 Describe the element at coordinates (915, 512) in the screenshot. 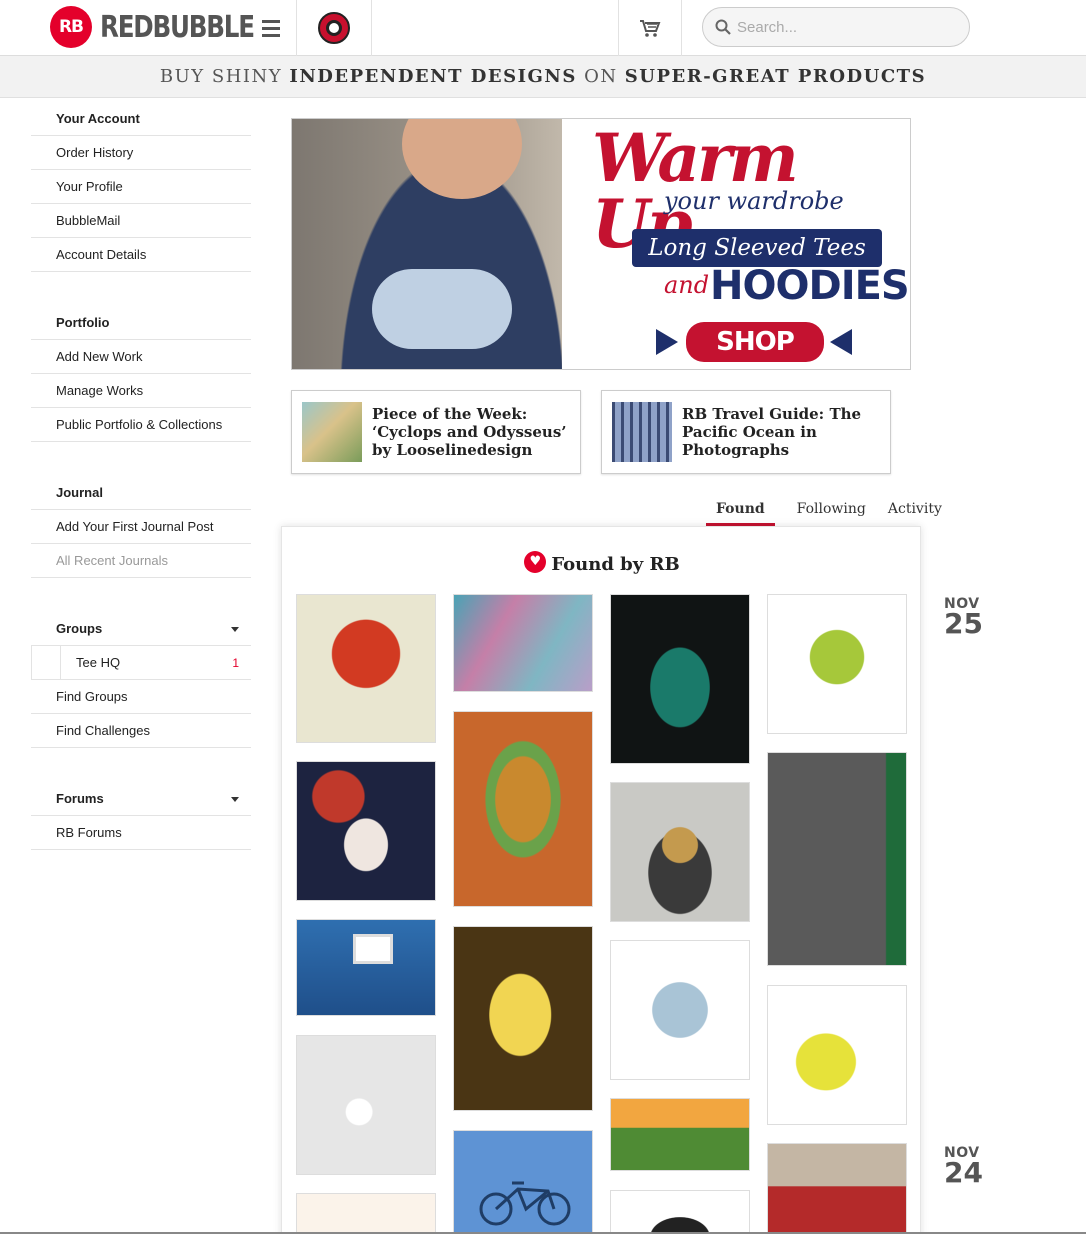

I see `tab-activity: Activity` at that location.